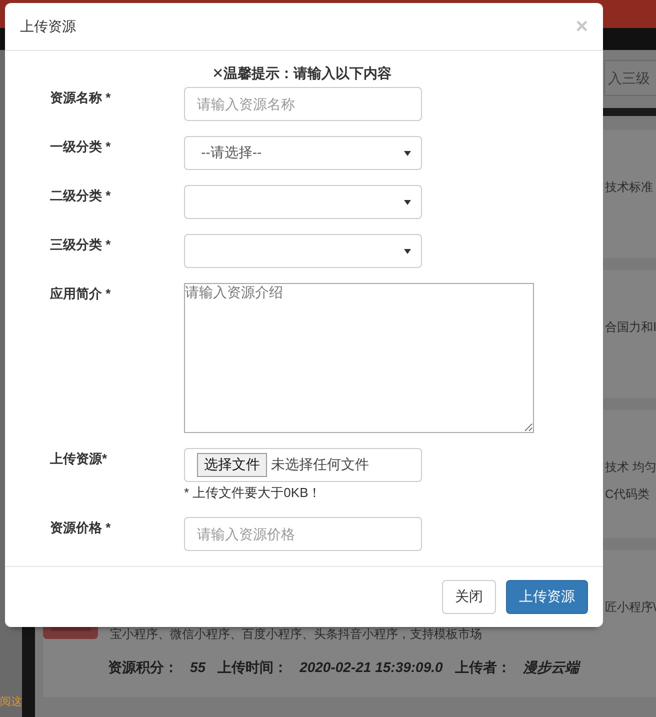 This screenshot has width=656, height=717. Describe the element at coordinates (81, 294) in the screenshot. I see `field-label: 应用简介 *` at that location.